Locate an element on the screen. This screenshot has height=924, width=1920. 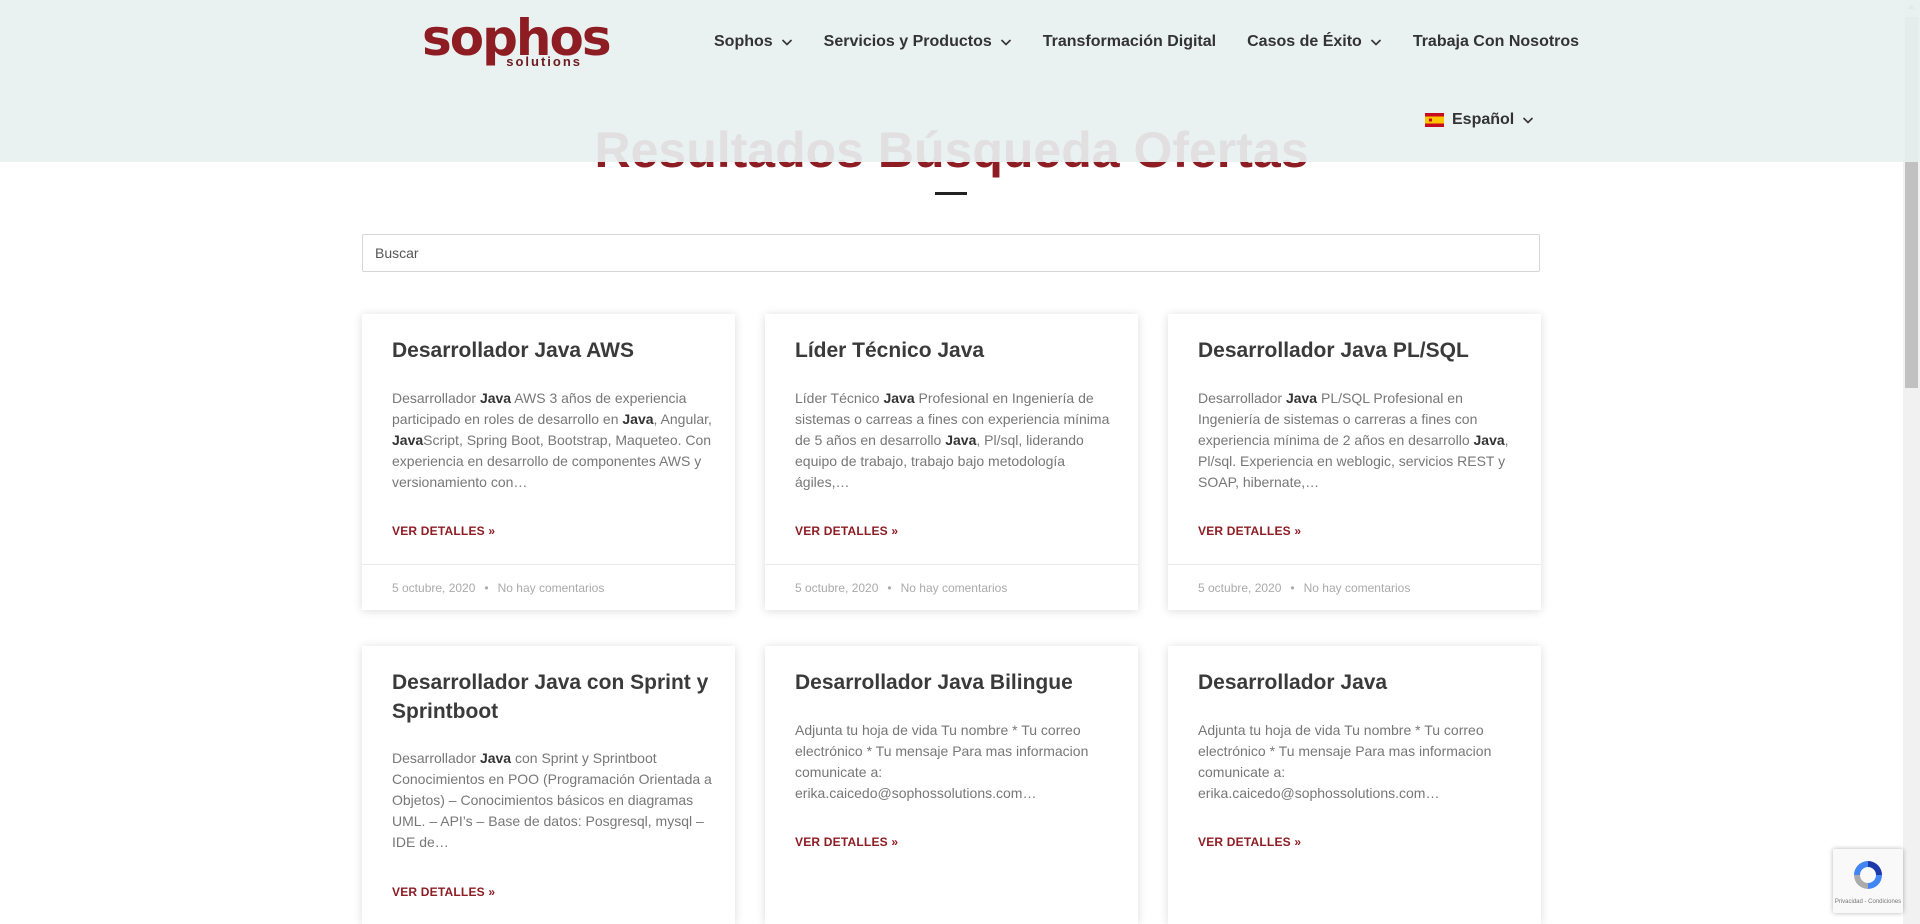
nav-label: Transformación Digital is located at coordinates (1129, 41).